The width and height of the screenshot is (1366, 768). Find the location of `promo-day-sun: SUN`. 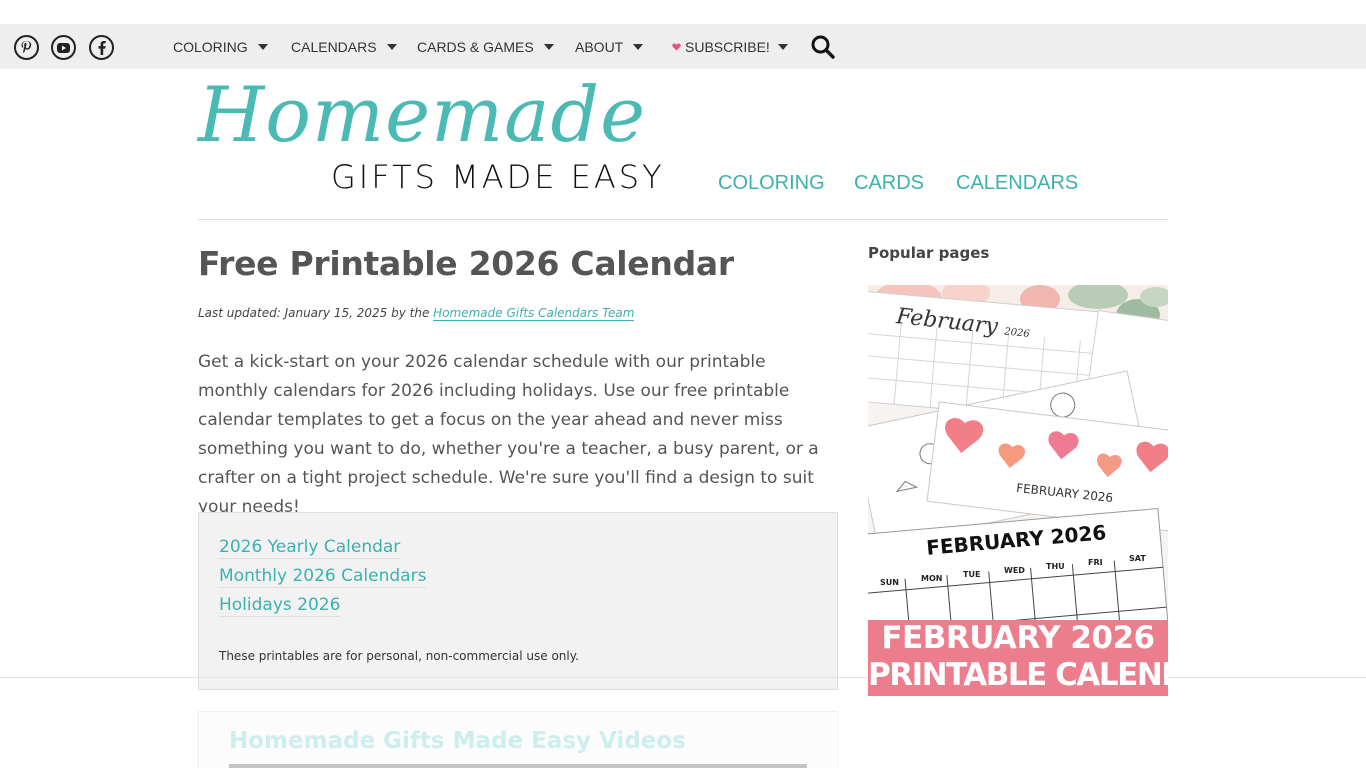

promo-day-sun: SUN is located at coordinates (889, 582).